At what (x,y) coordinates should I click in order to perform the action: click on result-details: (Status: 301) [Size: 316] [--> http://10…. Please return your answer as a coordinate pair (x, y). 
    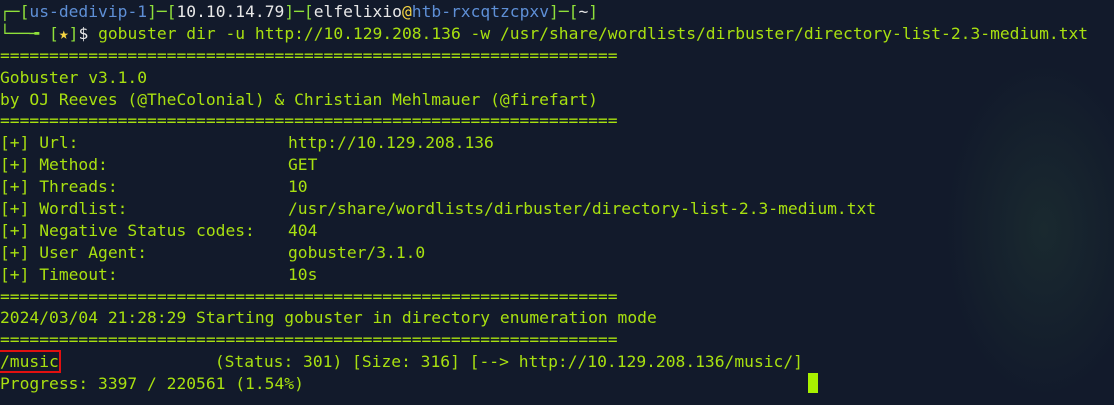
    Looking at the image, I should click on (508, 362).